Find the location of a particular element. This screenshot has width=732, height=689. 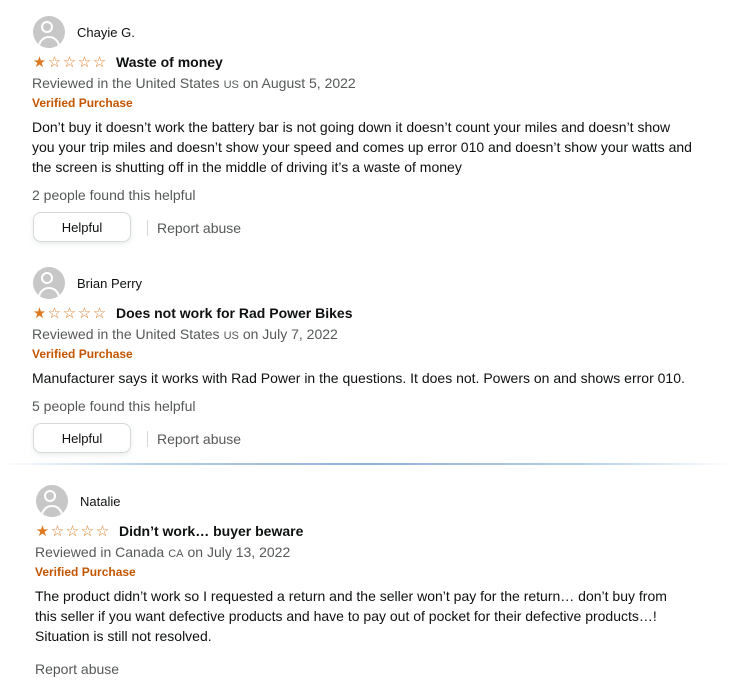

reviewer-profile: Chayie G. is located at coordinates (84, 32).